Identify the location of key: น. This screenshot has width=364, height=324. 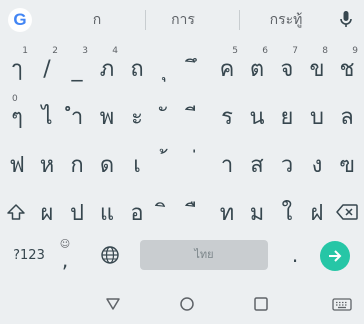
(257, 116).